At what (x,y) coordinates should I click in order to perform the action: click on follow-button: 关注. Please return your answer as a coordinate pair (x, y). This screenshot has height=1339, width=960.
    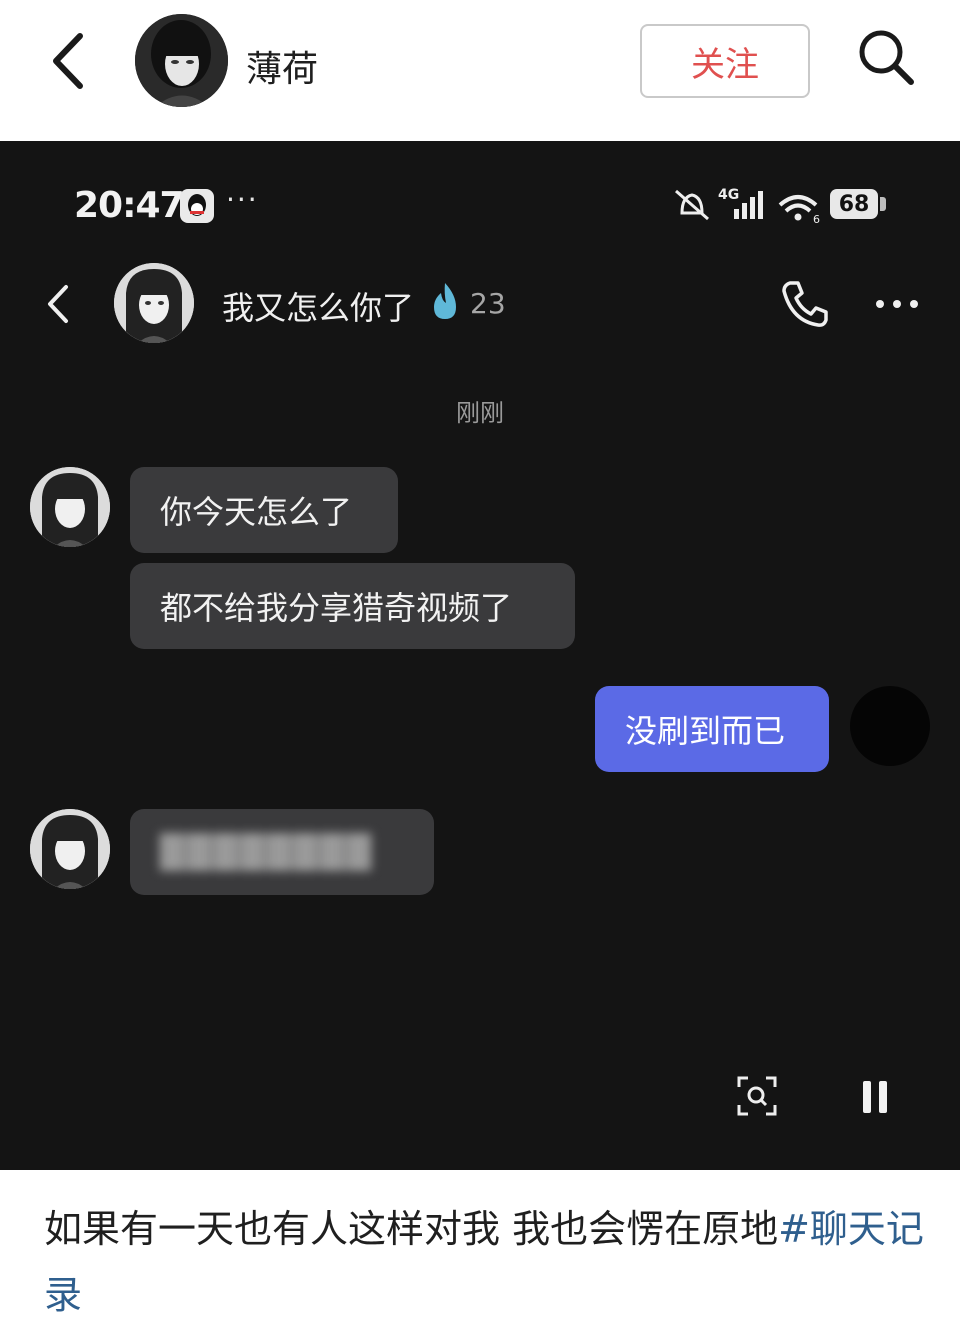
    Looking at the image, I should click on (725, 61).